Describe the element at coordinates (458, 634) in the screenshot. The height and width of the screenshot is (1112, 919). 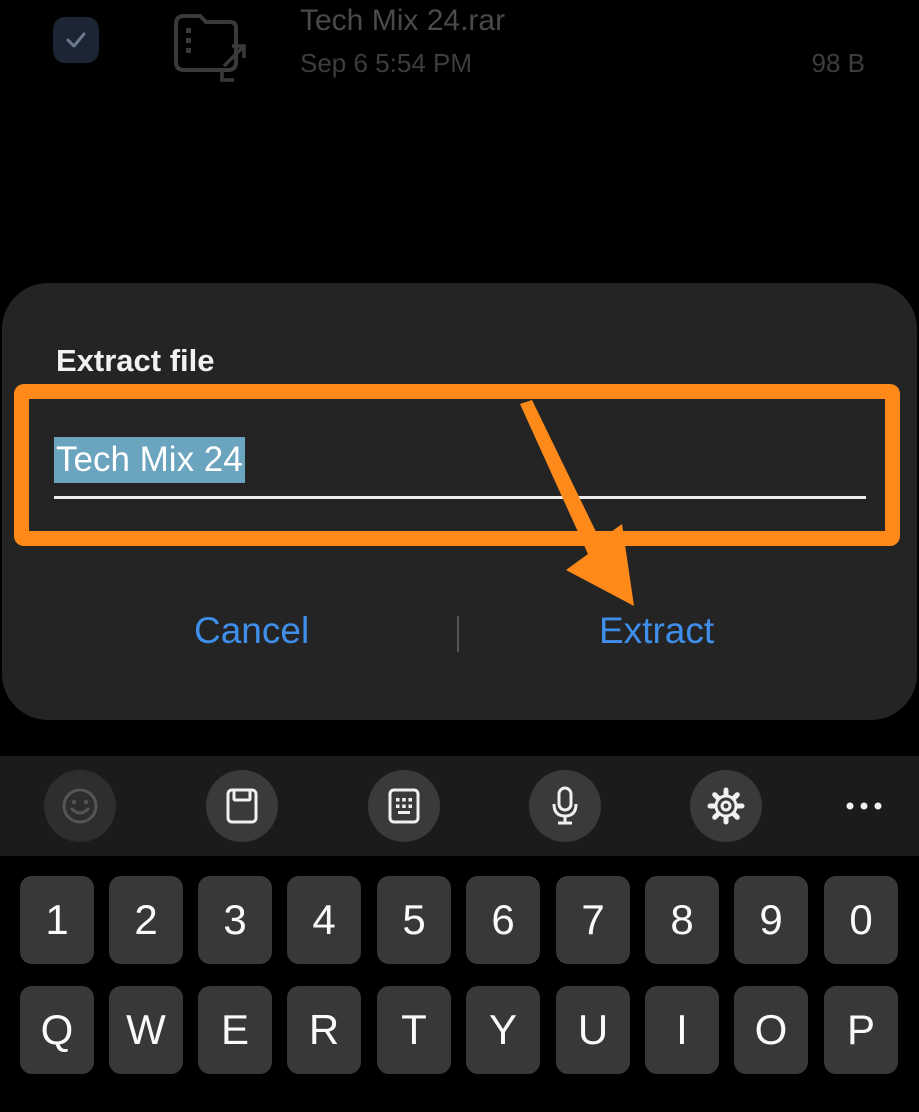
I see `button-divider` at that location.